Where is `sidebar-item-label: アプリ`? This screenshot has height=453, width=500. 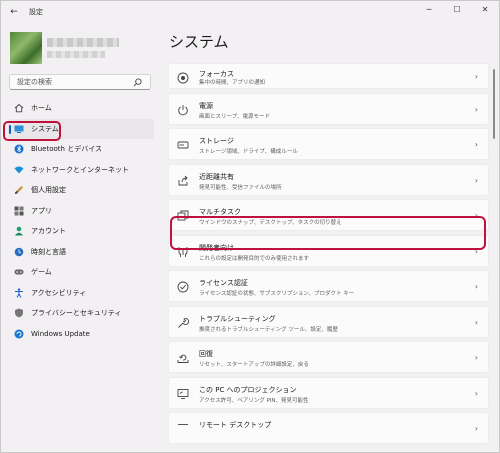
sidebar-item-label: アプリ is located at coordinates (41, 210).